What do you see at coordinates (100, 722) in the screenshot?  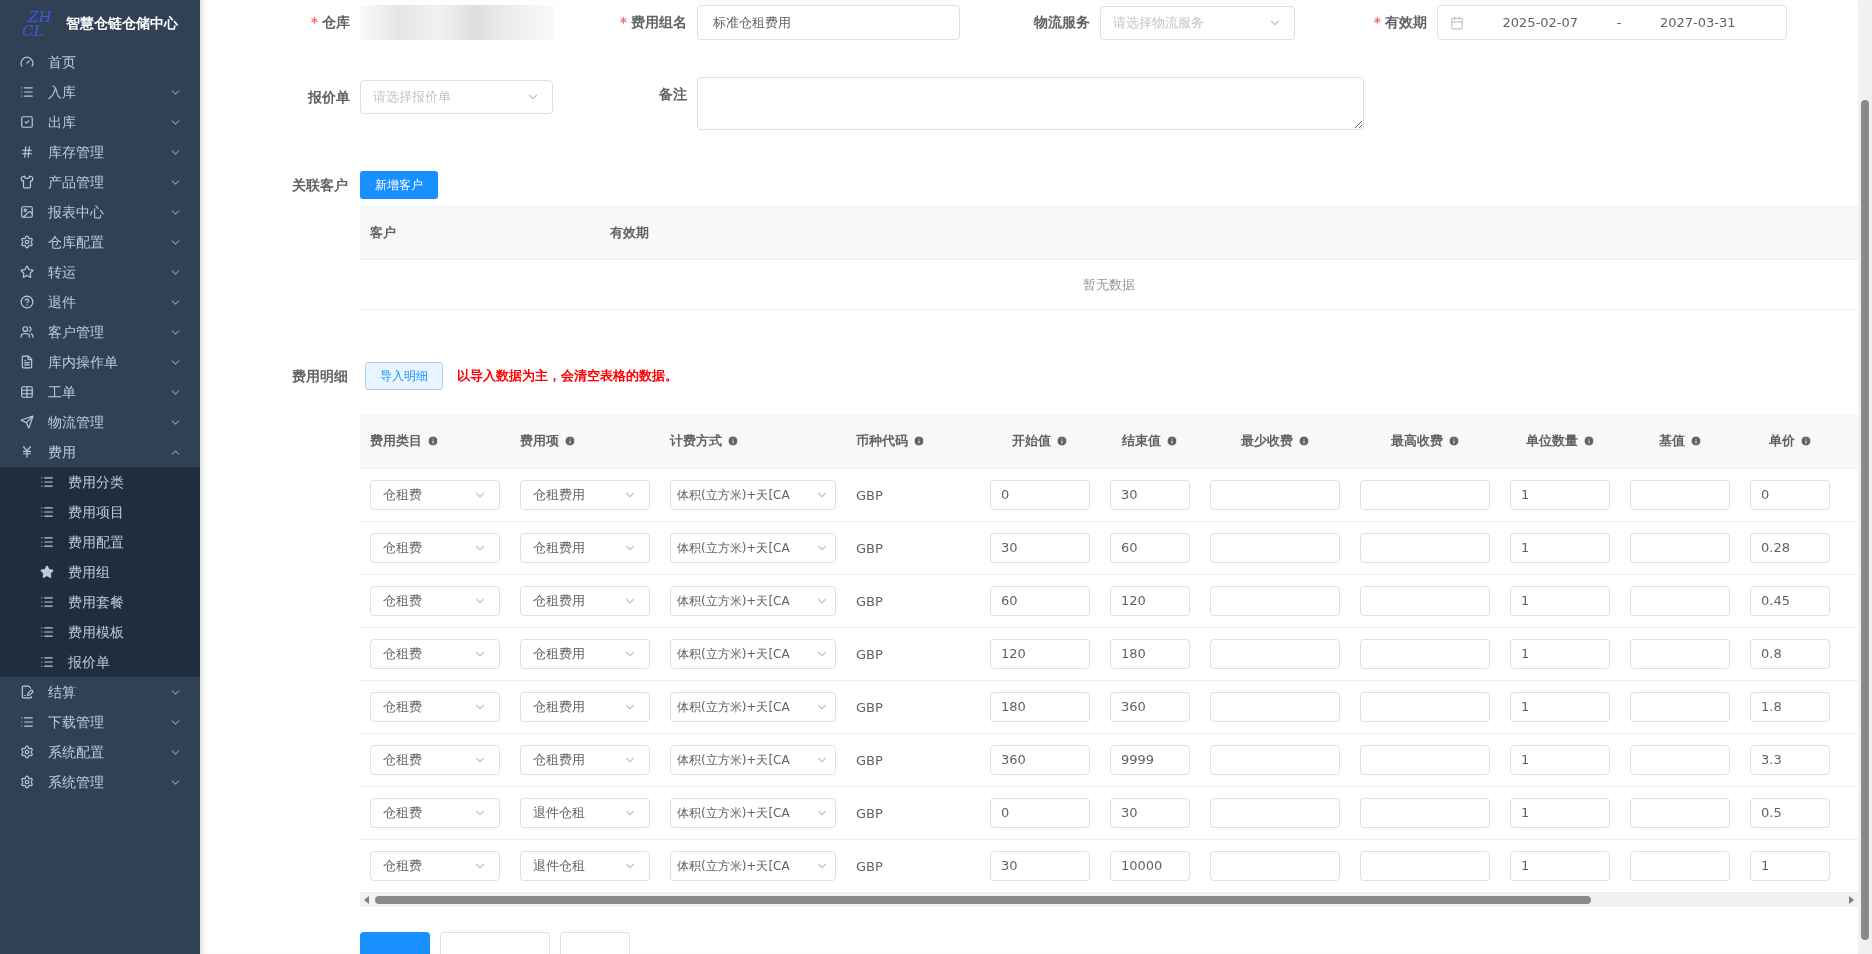 I see `sidebar-item: 下载管理` at bounding box center [100, 722].